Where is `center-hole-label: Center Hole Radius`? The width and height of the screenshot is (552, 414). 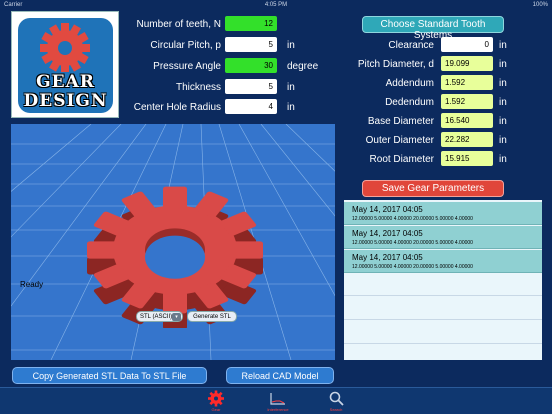 center-hole-label: Center Hole Radius is located at coordinates (177, 107).